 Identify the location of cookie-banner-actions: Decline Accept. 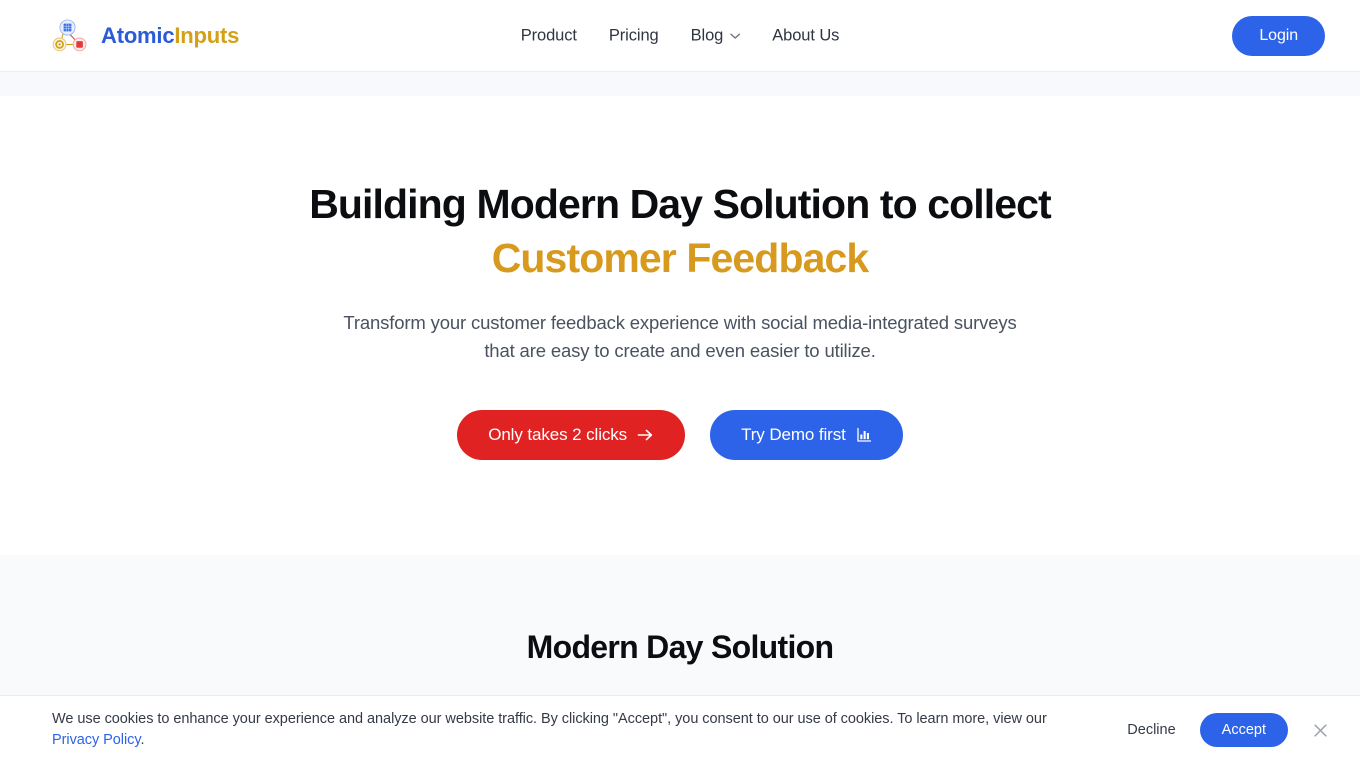
(1227, 730).